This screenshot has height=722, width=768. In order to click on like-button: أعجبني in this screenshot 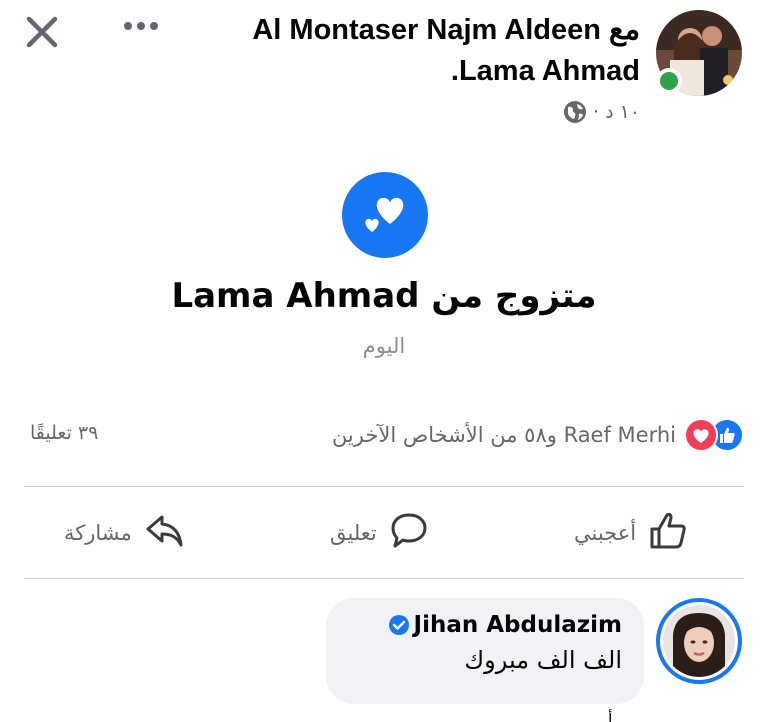, I will do `click(632, 533)`.